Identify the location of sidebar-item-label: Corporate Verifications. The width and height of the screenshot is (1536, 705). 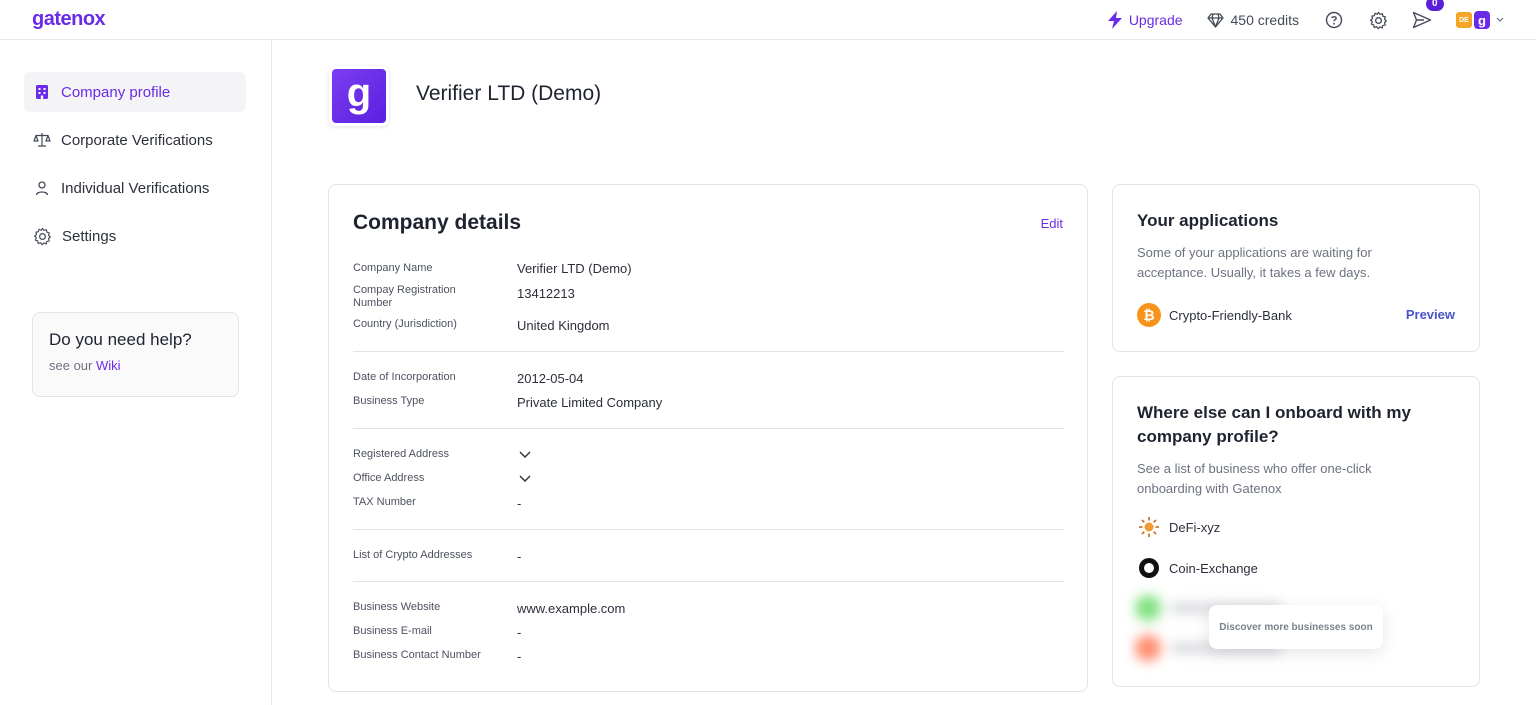
(137, 140).